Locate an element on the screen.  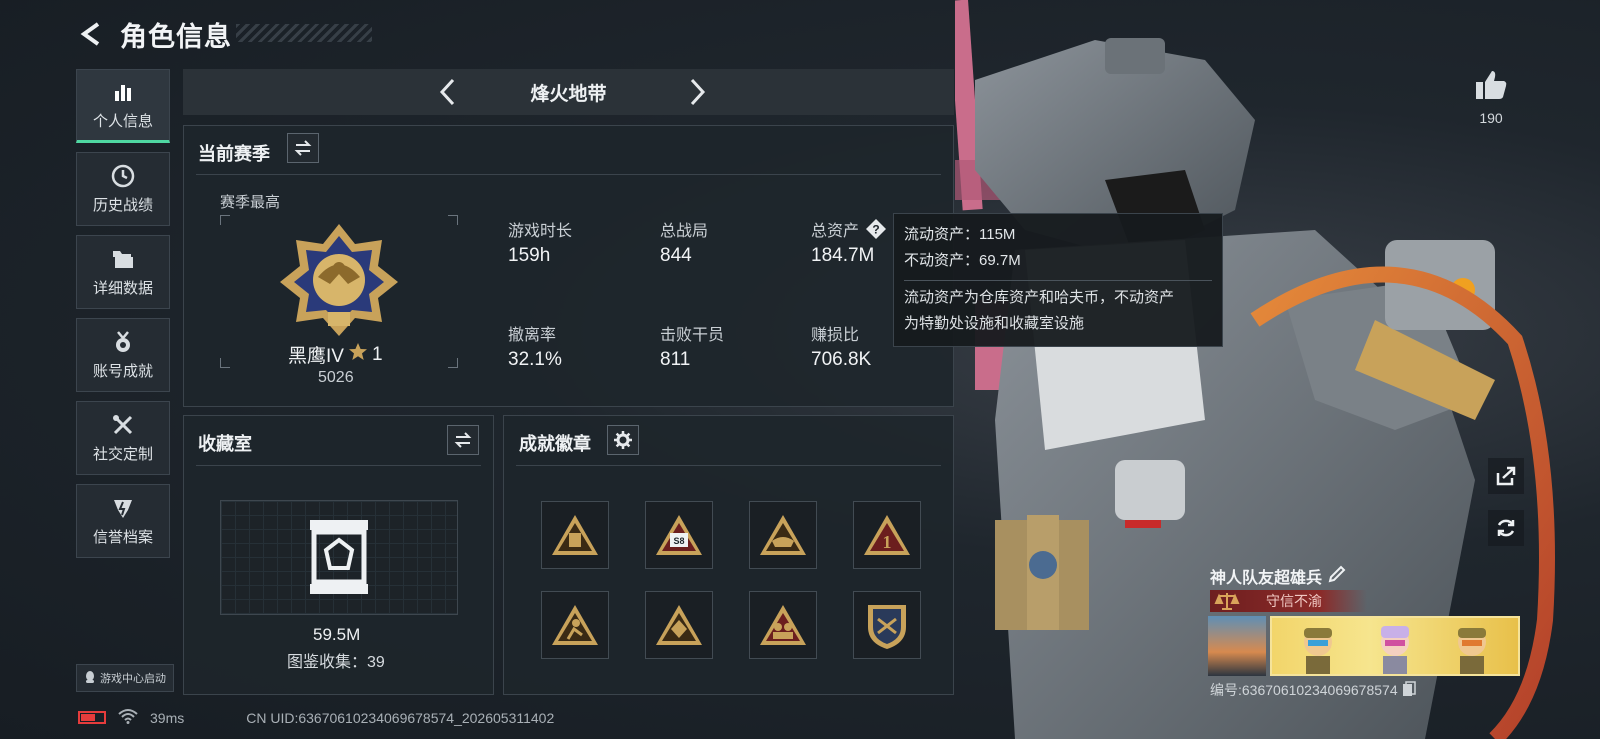
stat-label-total-assets: 总资产 ? is located at coordinates (849, 229).